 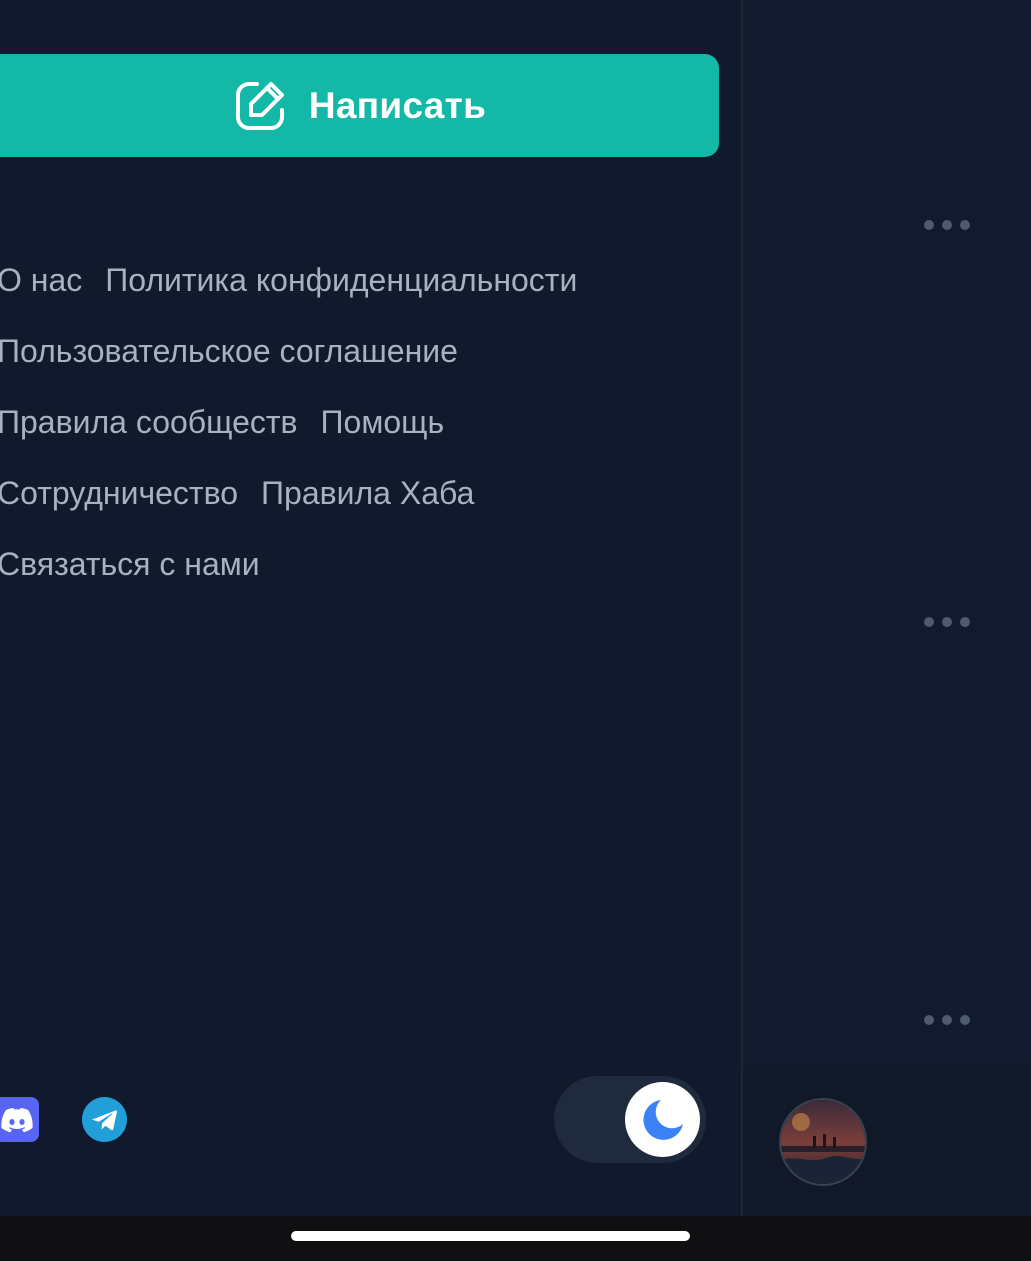 I want to click on link-help: Помощь, so click(x=383, y=422).